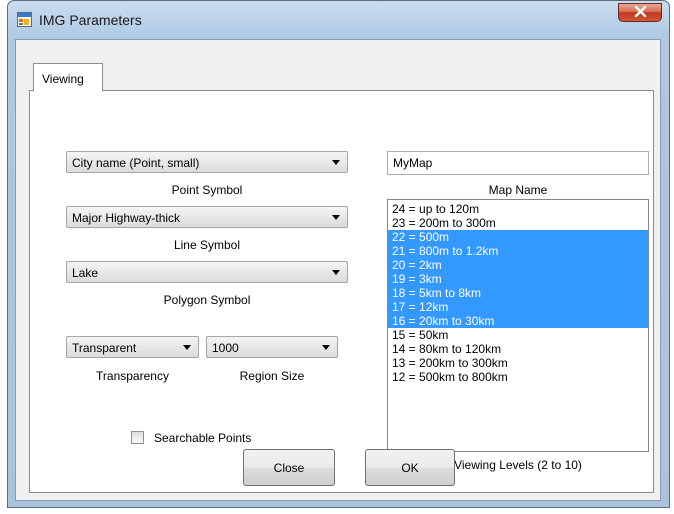  Describe the element at coordinates (518, 209) in the screenshot. I see `list-item: 24 = up to 120m` at that location.